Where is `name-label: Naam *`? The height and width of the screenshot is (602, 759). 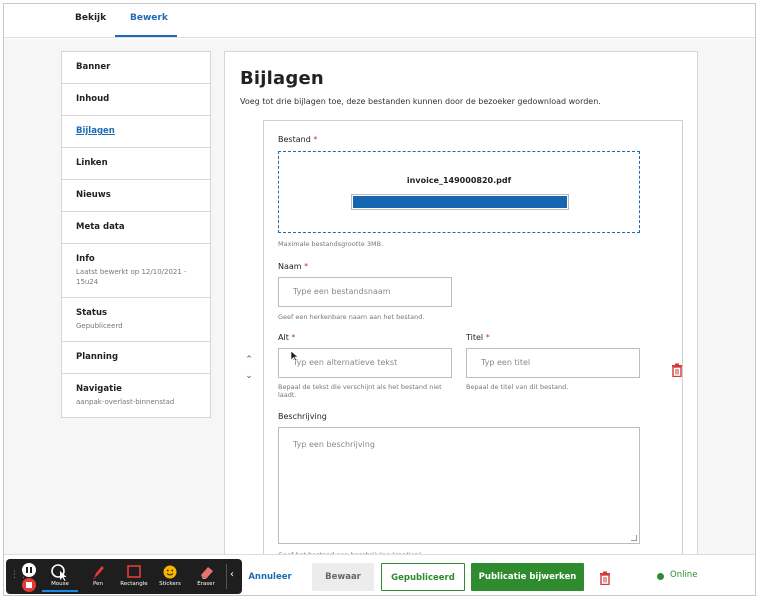 name-label: Naam * is located at coordinates (293, 266).